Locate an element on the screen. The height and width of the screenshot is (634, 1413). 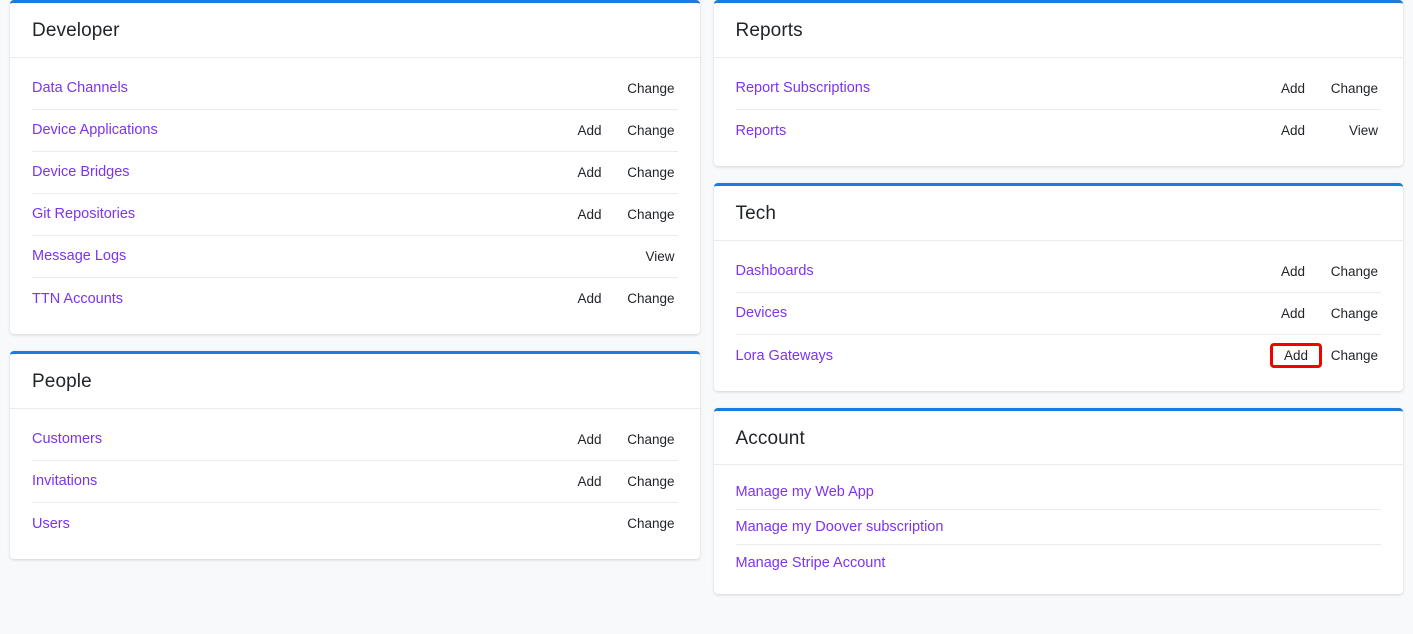
model-row-devices: Devices Add Change is located at coordinates (1058, 314).